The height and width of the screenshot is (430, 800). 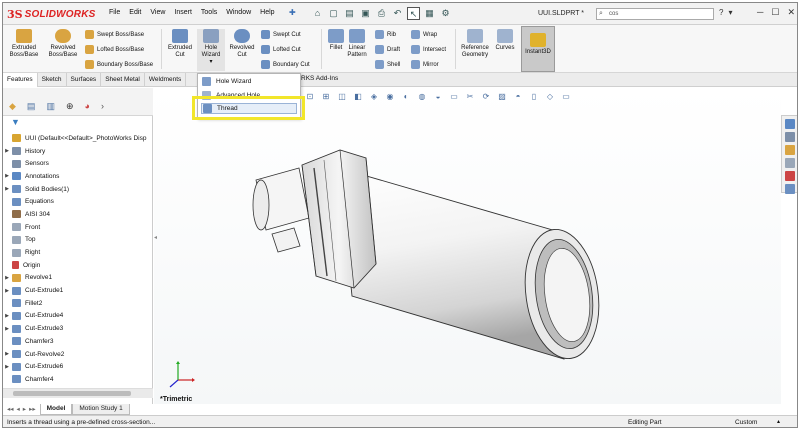 What do you see at coordinates (18, 409) in the screenshot?
I see `prev-tab-icon: ◂` at bounding box center [18, 409].